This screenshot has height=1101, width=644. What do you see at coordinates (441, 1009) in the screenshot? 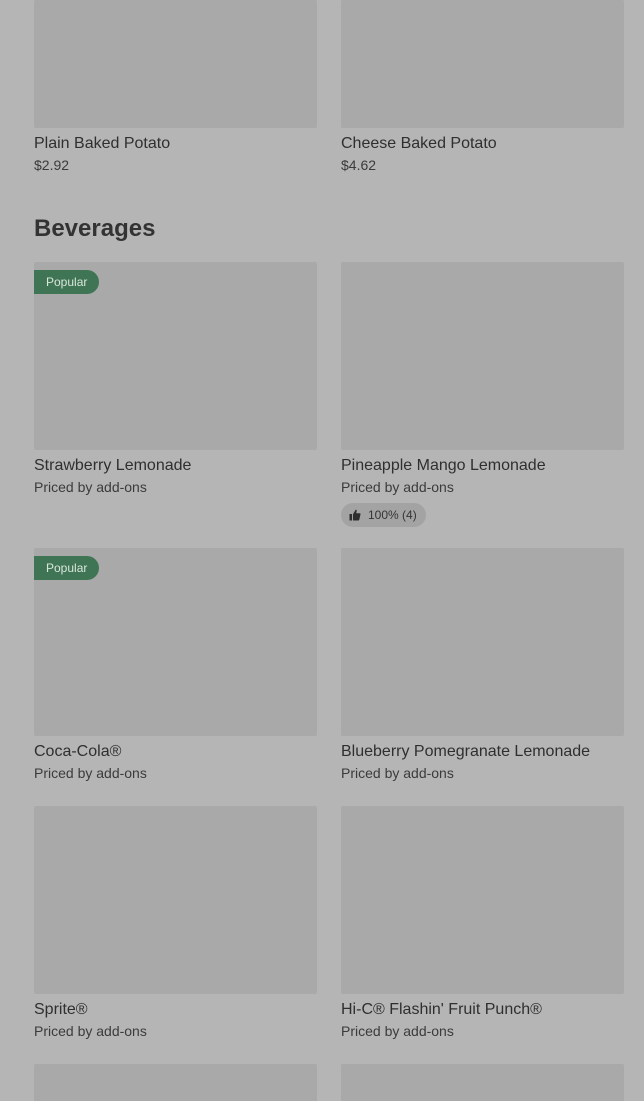
I see `item-name: Hi-C® Flashin' Fruit Punch®` at bounding box center [441, 1009].